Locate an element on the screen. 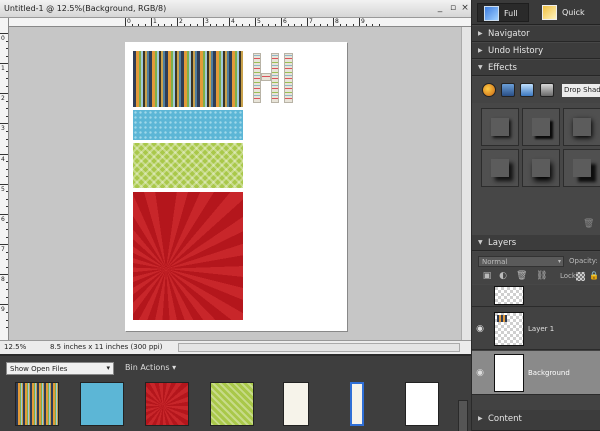  hi-letters-artwork is located at coordinates (274, 78).